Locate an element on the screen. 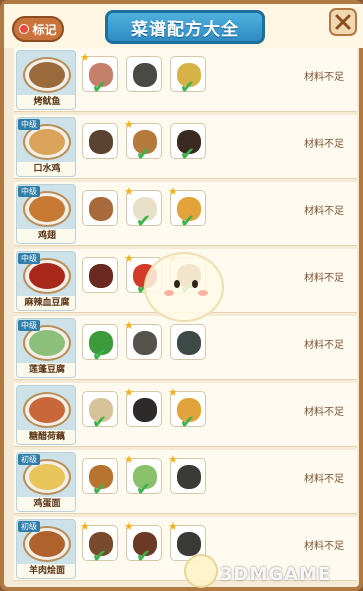 This screenshot has height=591, width=363. panel-header: 标记 菜谱配方大全 is located at coordinates (183, 26).